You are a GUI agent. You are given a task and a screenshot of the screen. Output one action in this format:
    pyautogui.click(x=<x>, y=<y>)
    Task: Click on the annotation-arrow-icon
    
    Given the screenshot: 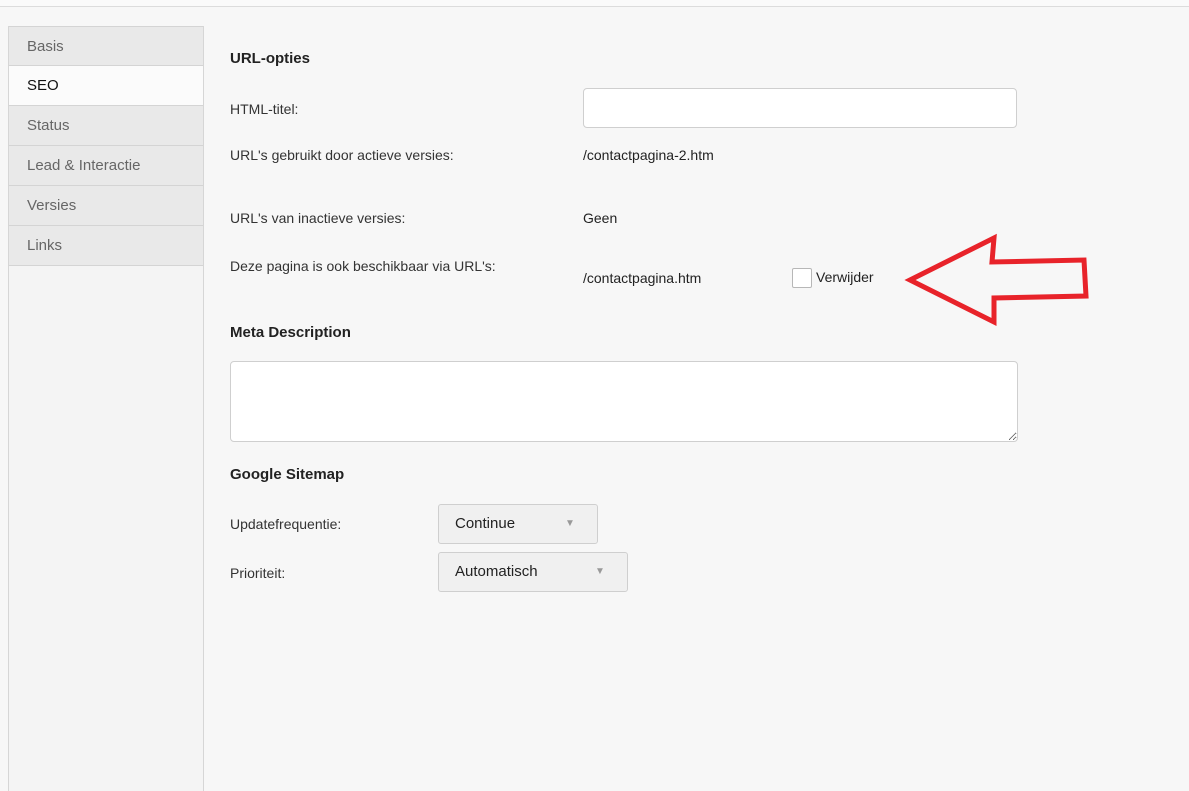 What is the action you would take?
    pyautogui.click(x=996, y=280)
    